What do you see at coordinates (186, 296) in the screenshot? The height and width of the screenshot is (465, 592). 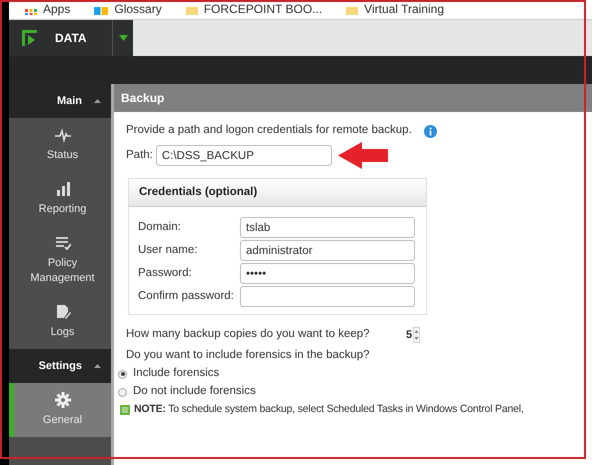 I see `field-label: Confirm password:` at bounding box center [186, 296].